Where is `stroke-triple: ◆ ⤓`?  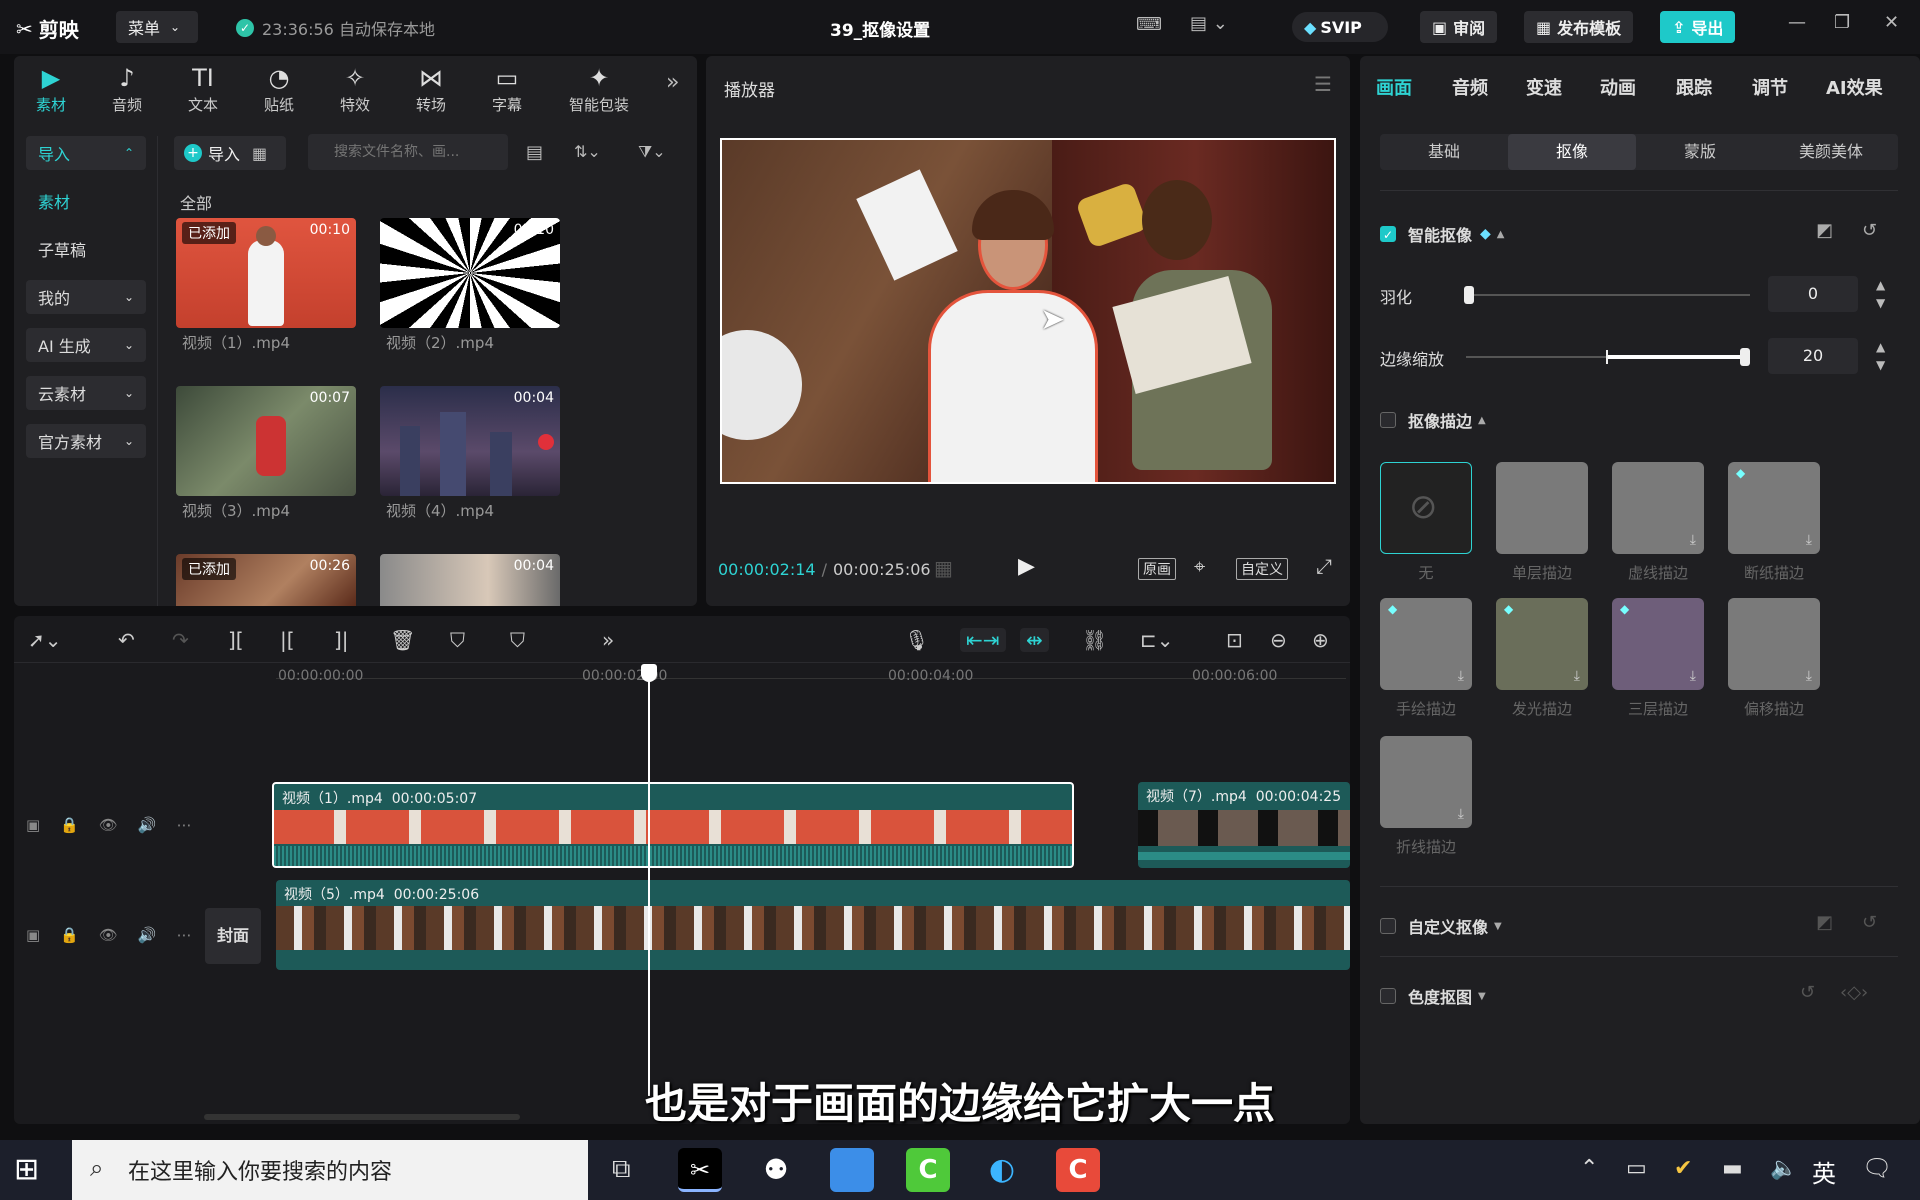 stroke-triple: ◆ ⤓ is located at coordinates (1658, 644).